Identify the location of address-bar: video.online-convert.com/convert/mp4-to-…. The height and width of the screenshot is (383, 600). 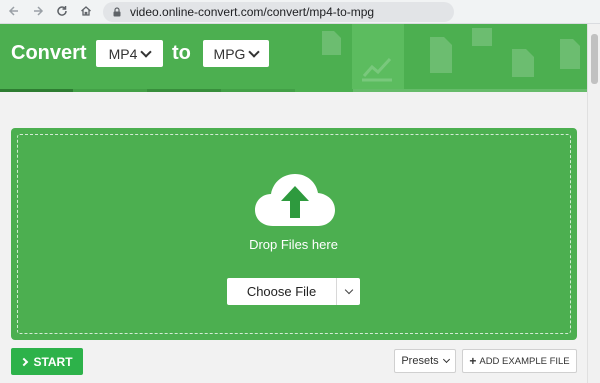
(278, 12).